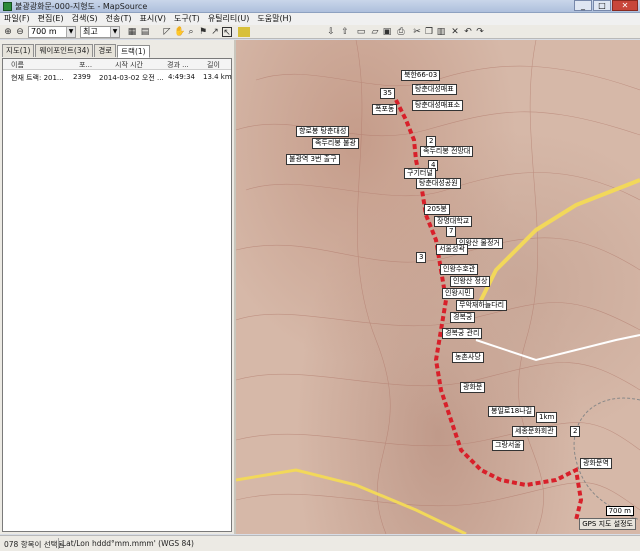  What do you see at coordinates (81, 6) in the screenshot?
I see `window-title: 불광광화문-000-지형도 - MapSource` at bounding box center [81, 6].